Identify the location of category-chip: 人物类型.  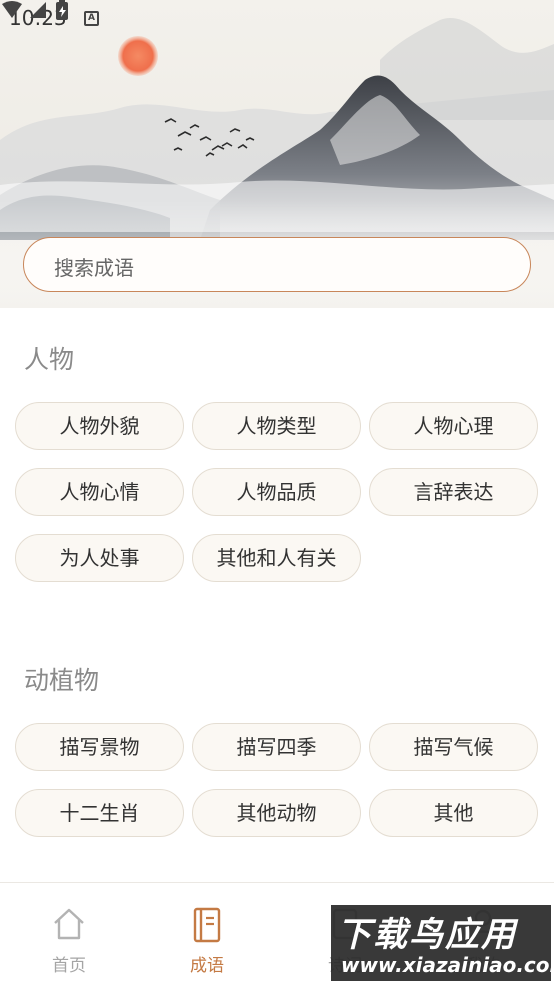
(276, 426).